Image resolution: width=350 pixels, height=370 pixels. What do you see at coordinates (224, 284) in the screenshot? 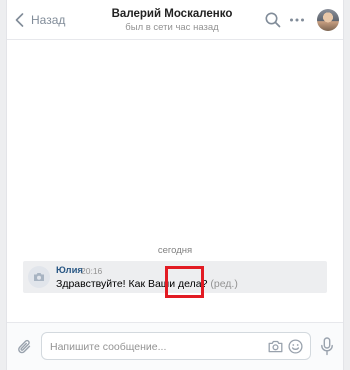
I see `edited-label: (ред.)` at bounding box center [224, 284].